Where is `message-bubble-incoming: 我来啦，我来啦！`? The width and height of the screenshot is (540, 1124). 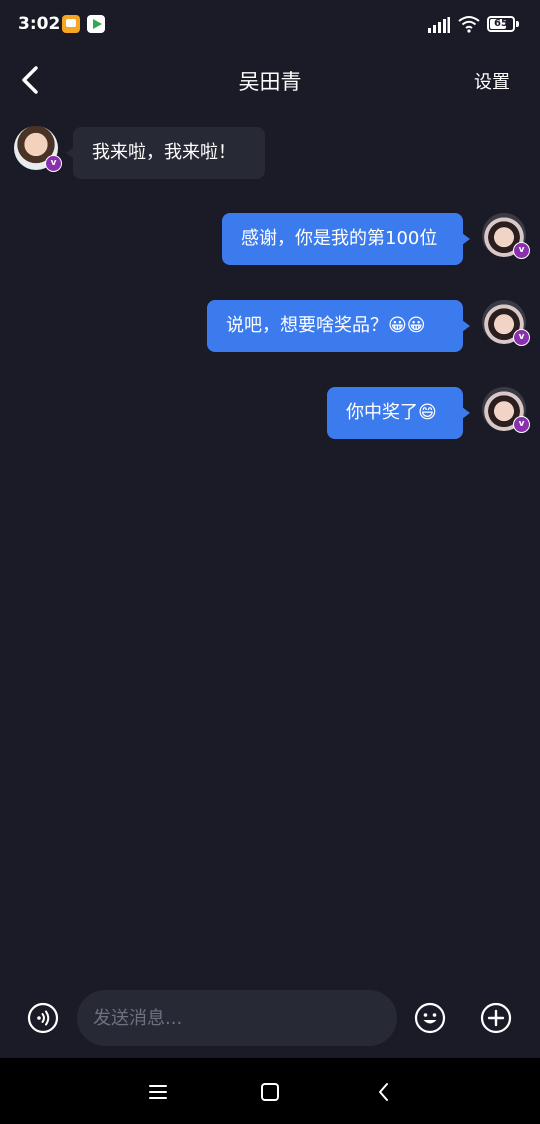
message-bubble-incoming: 我来啦，我来啦！ is located at coordinates (165, 153).